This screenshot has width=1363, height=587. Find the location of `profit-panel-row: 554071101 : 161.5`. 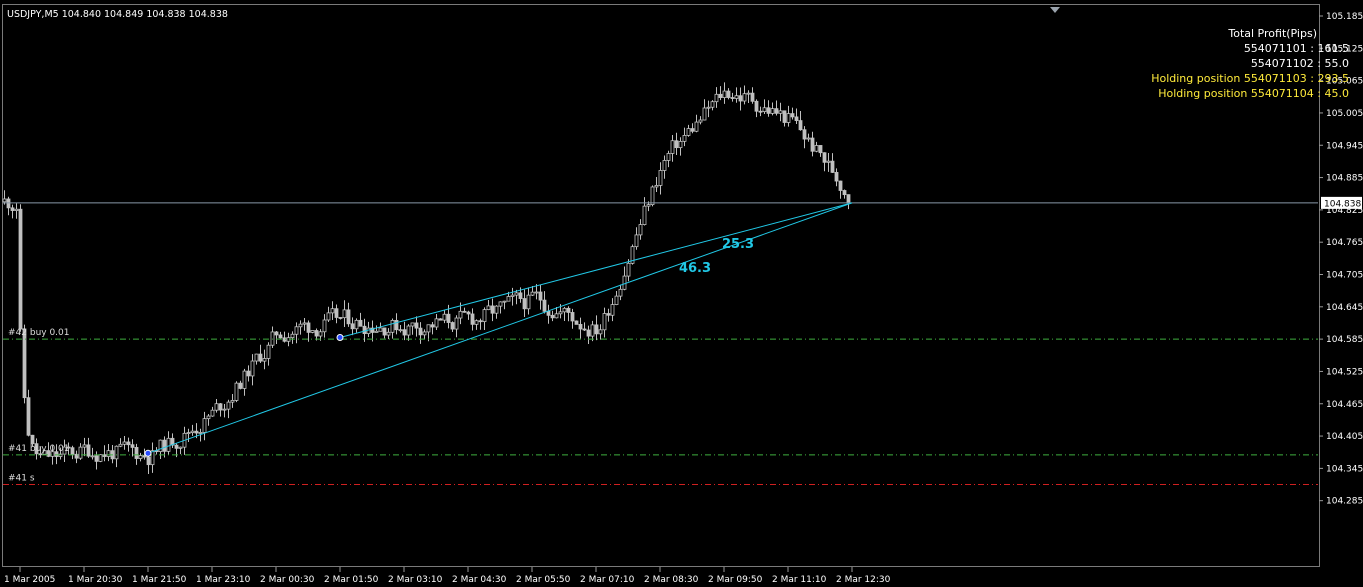

profit-panel-row: 554071101 : 161.5 is located at coordinates (1296, 48).